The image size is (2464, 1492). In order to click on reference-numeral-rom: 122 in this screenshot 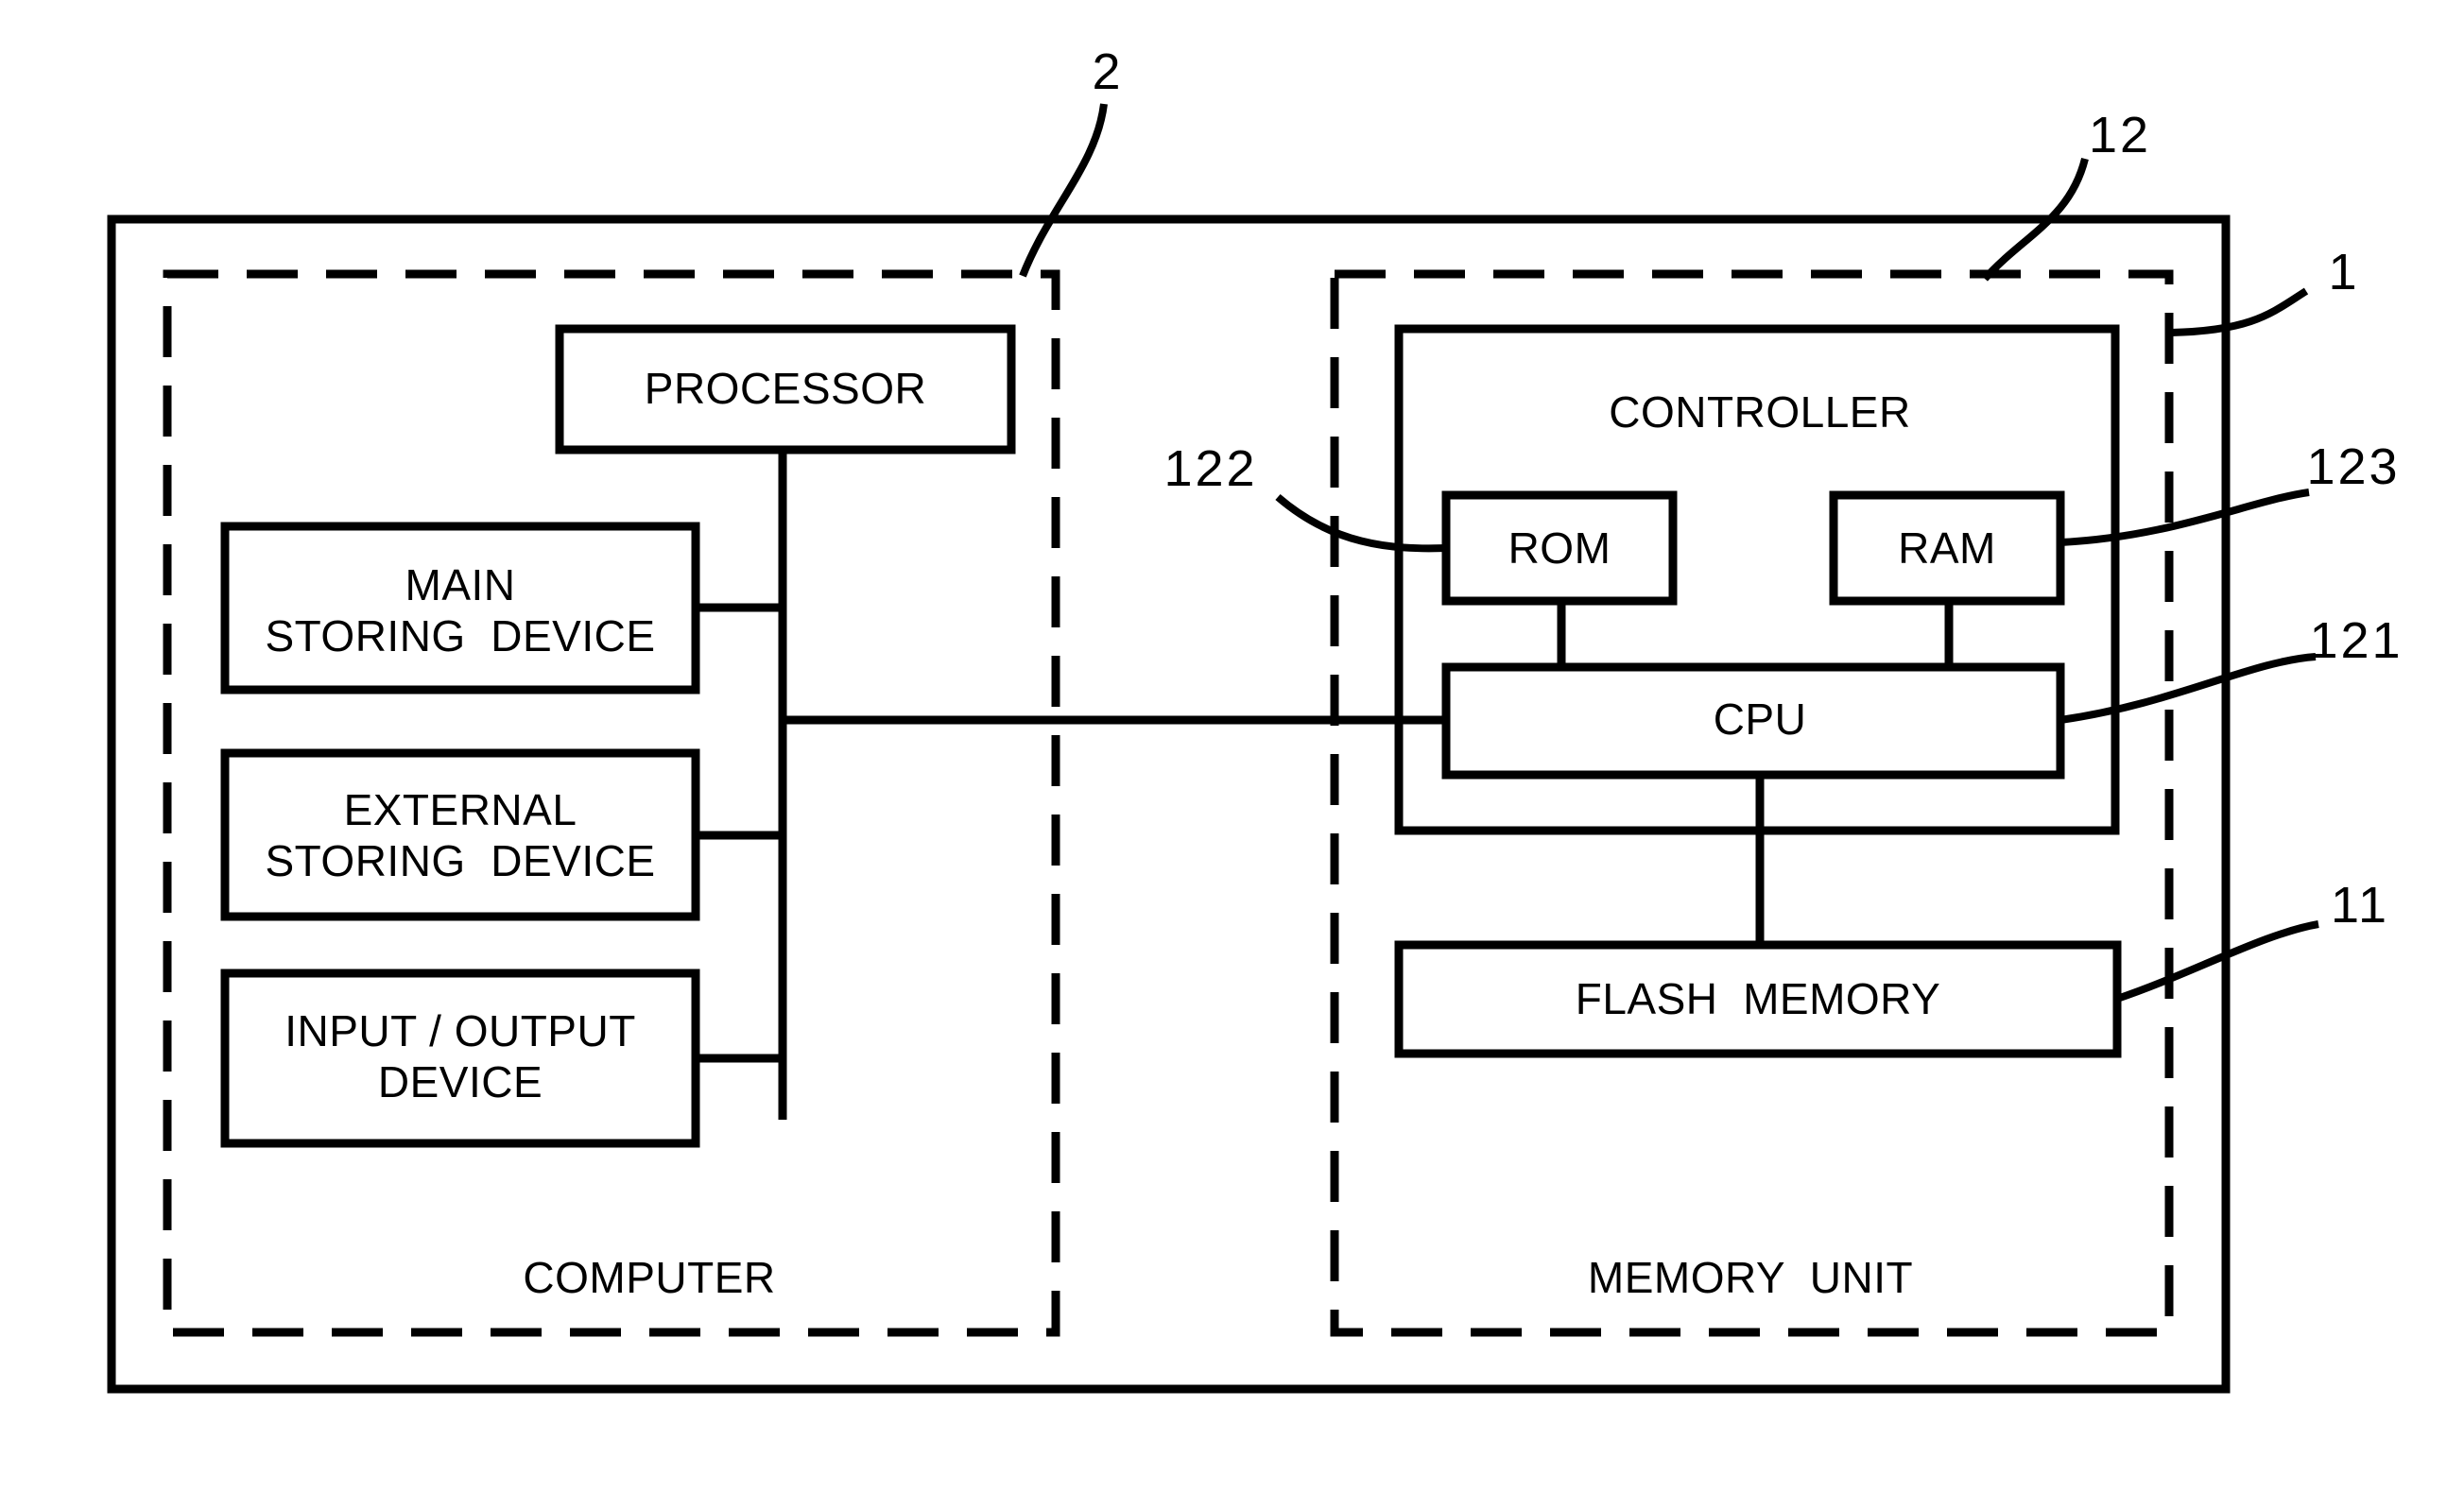, I will do `click(1210, 468)`.